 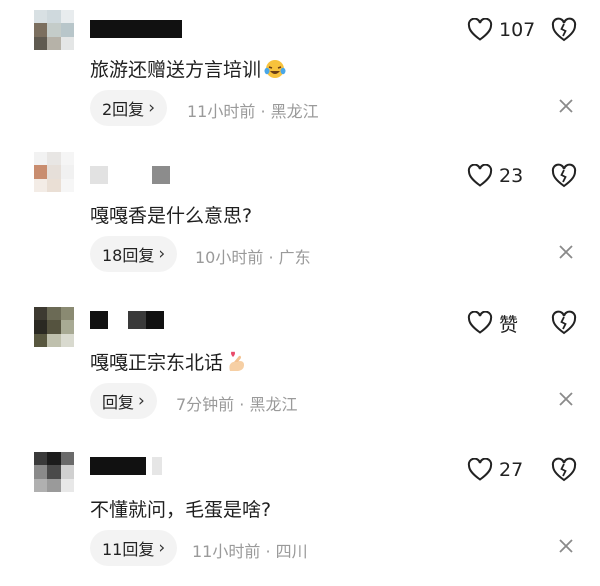 What do you see at coordinates (128, 255) in the screenshot?
I see `reply-label: 18回复` at bounding box center [128, 255].